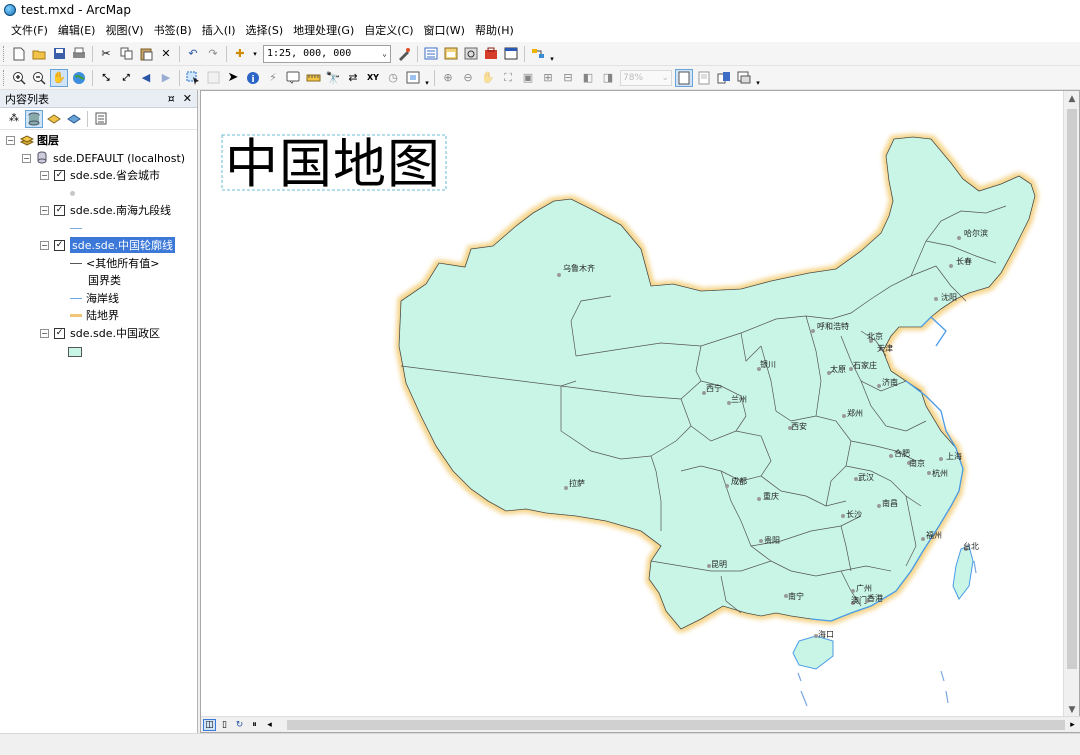 This screenshot has width=1080, height=755. What do you see at coordinates (146, 78) in the screenshot?
I see `back-extent-icon: ◀` at bounding box center [146, 78].